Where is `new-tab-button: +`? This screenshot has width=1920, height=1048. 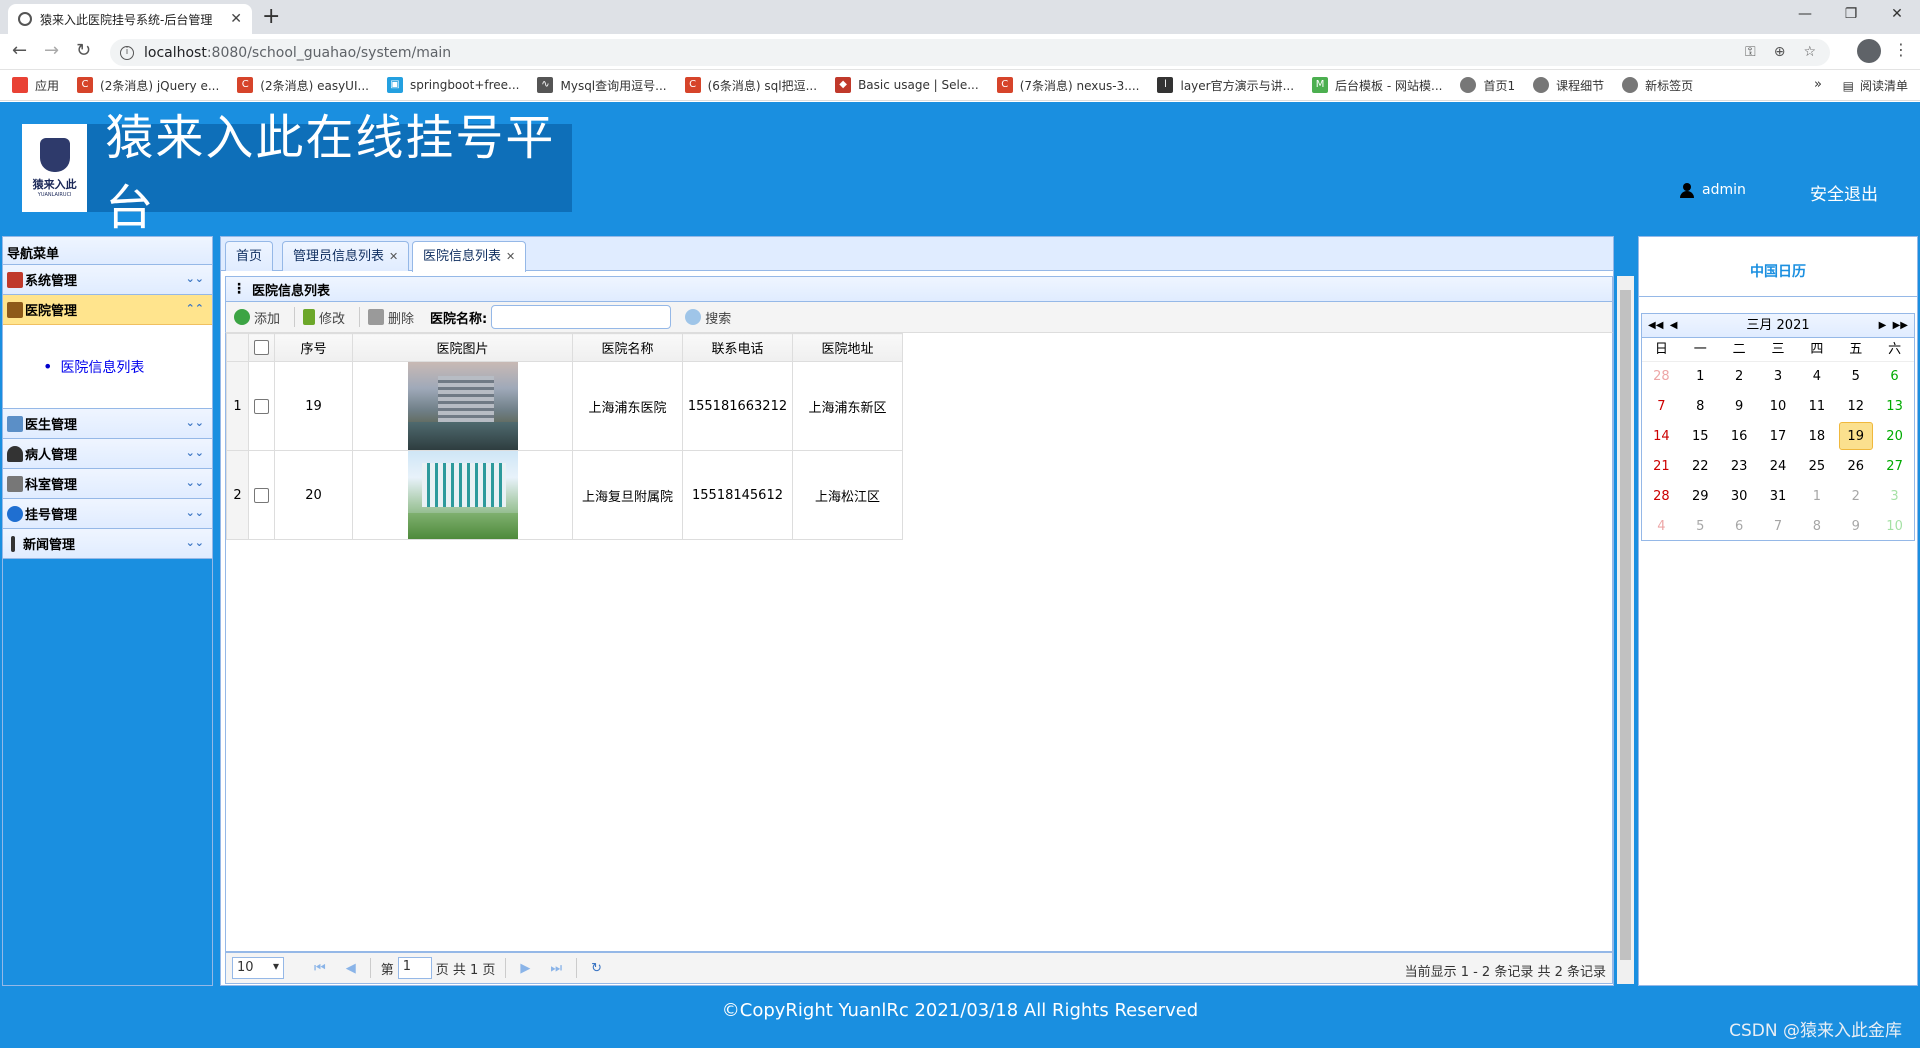
new-tab-button: + is located at coordinates (271, 17).